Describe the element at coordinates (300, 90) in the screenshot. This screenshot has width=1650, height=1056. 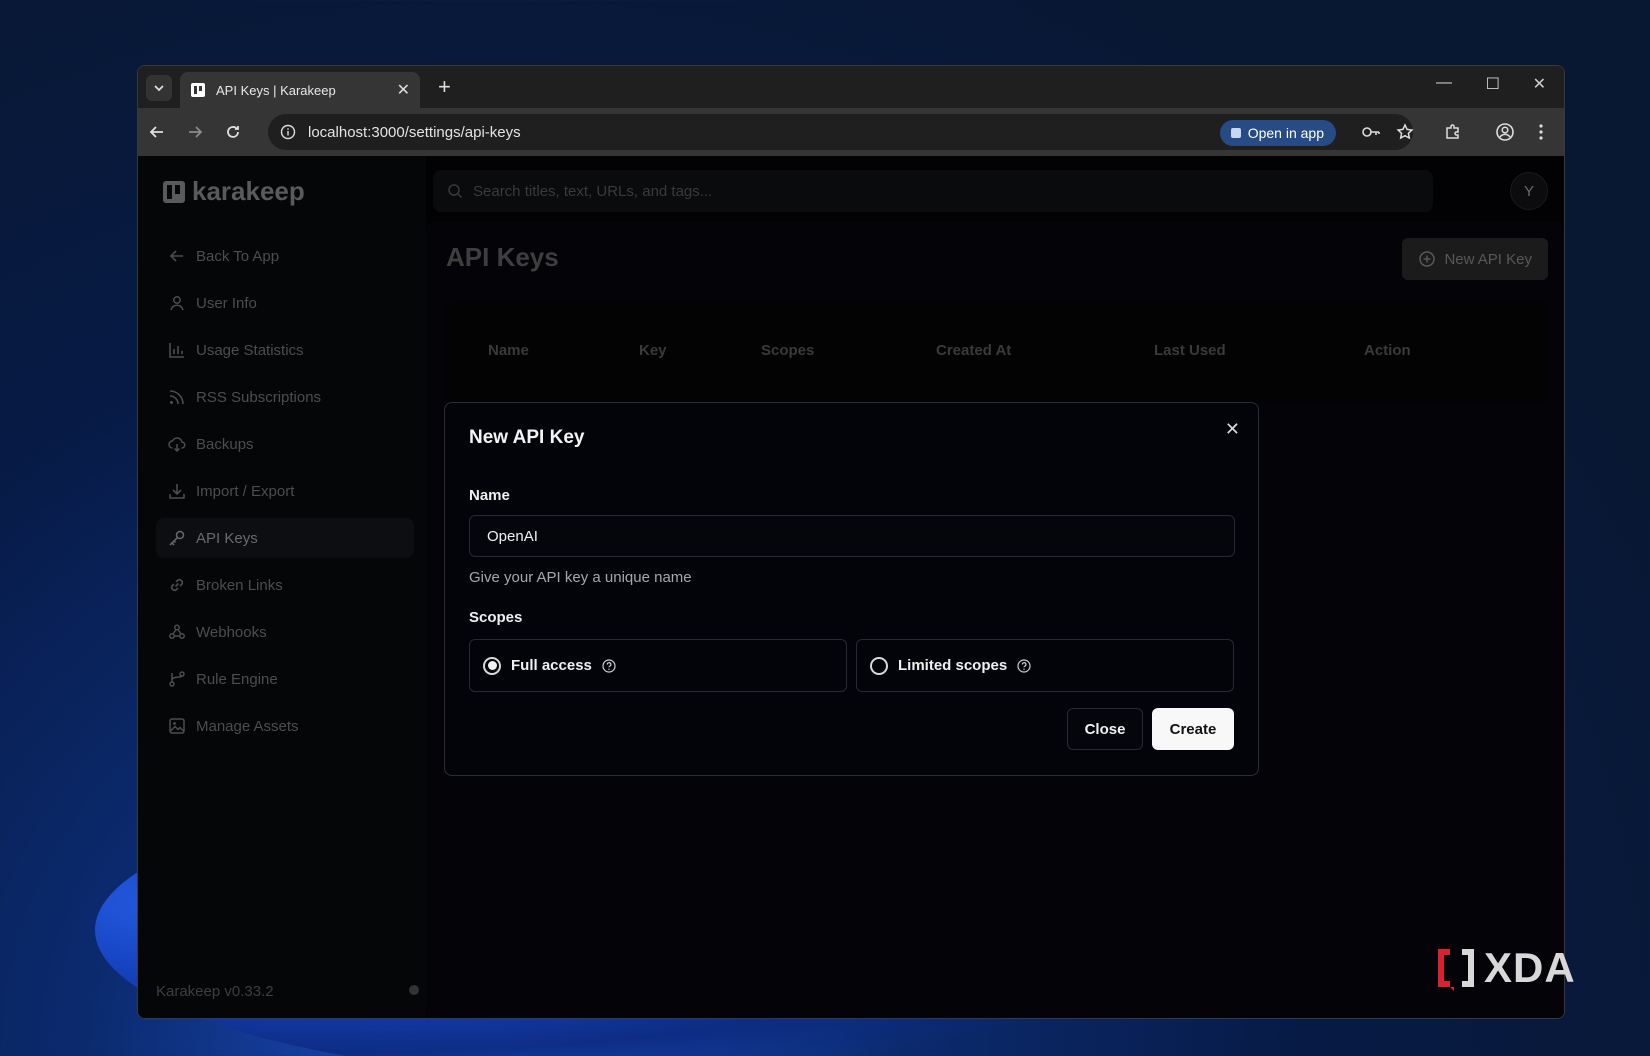
I see `browser-tab: API Keys | Karakeep ✕` at that location.